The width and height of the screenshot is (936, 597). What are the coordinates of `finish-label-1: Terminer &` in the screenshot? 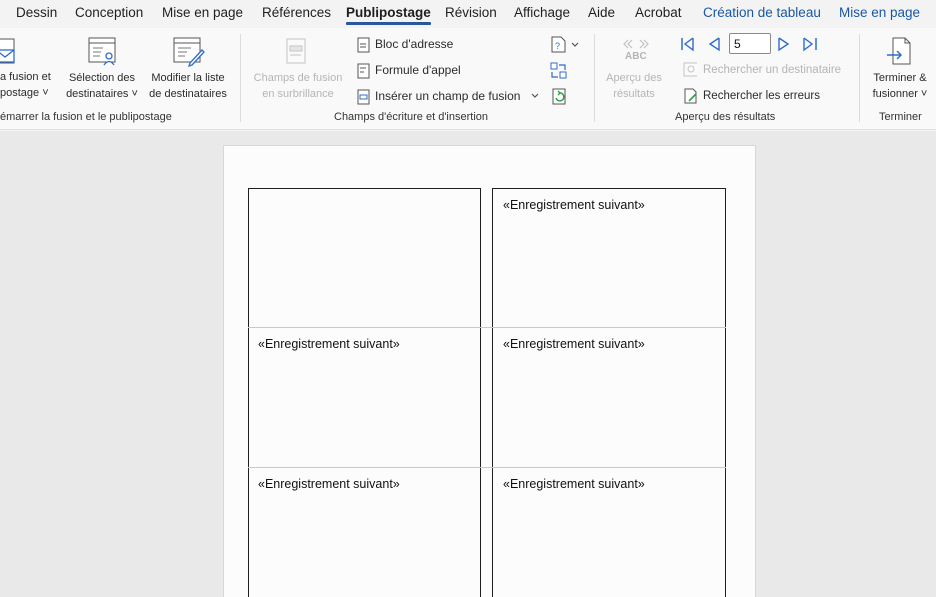 It's located at (900, 78).